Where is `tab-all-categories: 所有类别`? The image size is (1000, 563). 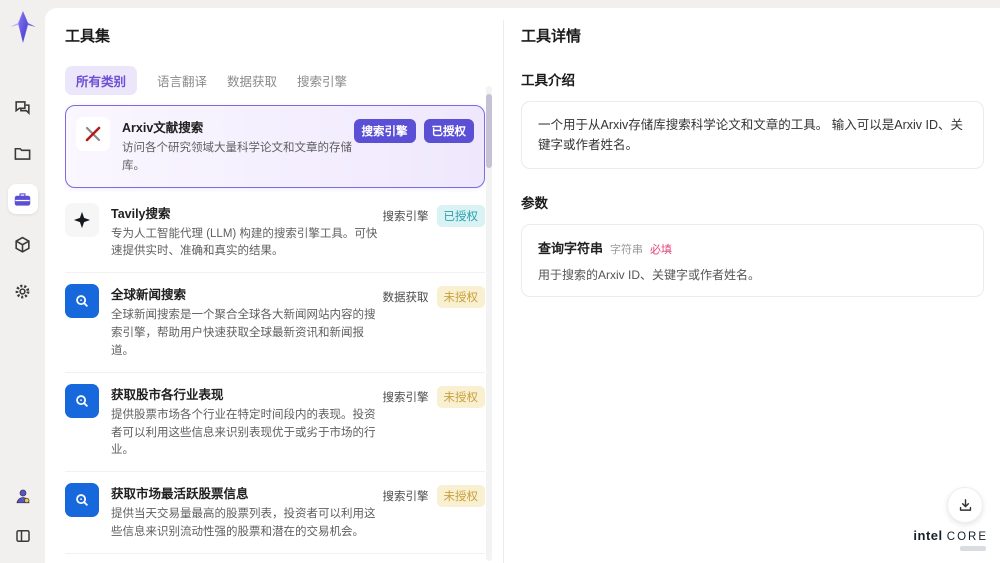 tab-all-categories: 所有类别 is located at coordinates (101, 80).